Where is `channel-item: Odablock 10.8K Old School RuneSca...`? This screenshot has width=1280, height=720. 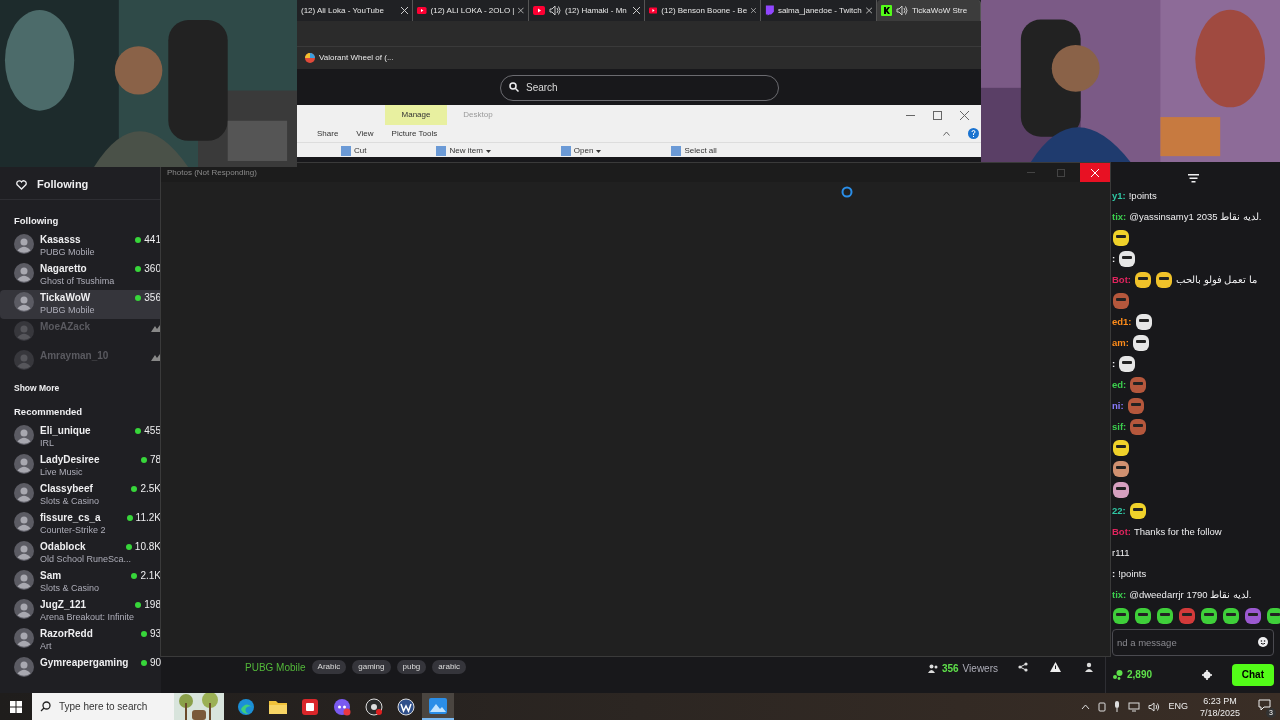 channel-item: Odablock 10.8K Old School RuneSca... is located at coordinates (80, 553).